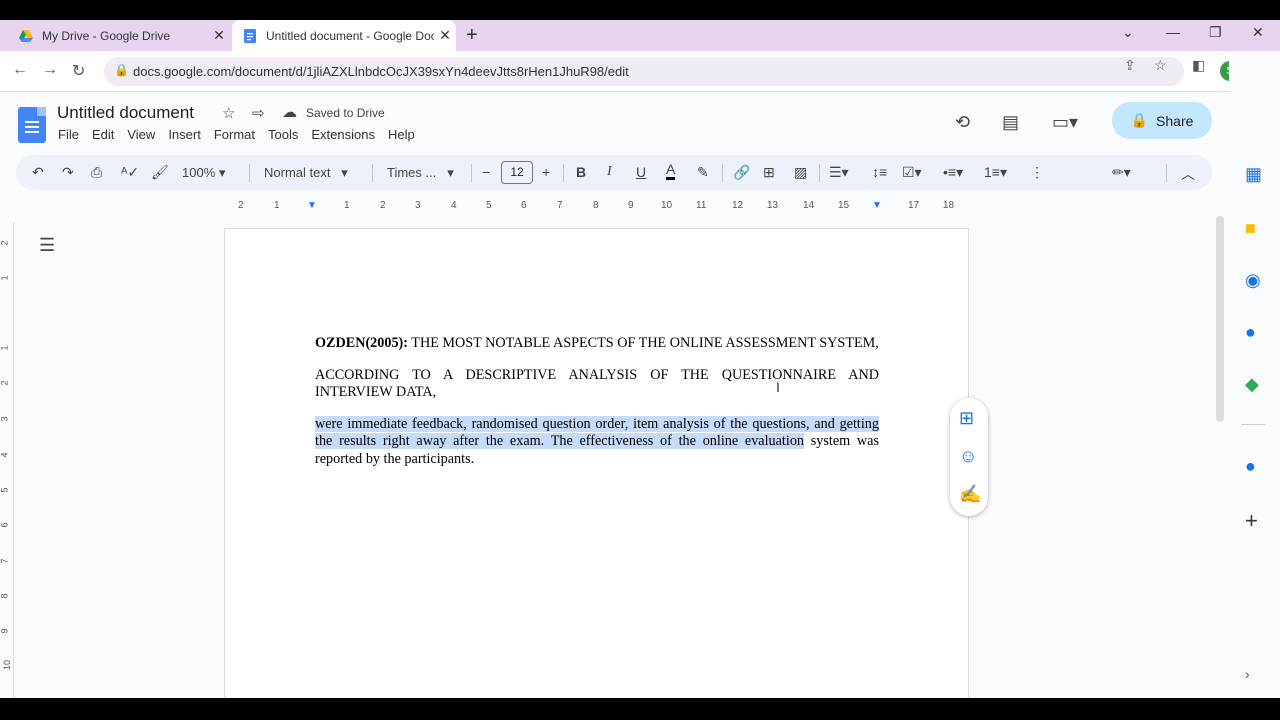 The height and width of the screenshot is (720, 1280). What do you see at coordinates (228, 113) in the screenshot?
I see `star-icon: ☆` at bounding box center [228, 113].